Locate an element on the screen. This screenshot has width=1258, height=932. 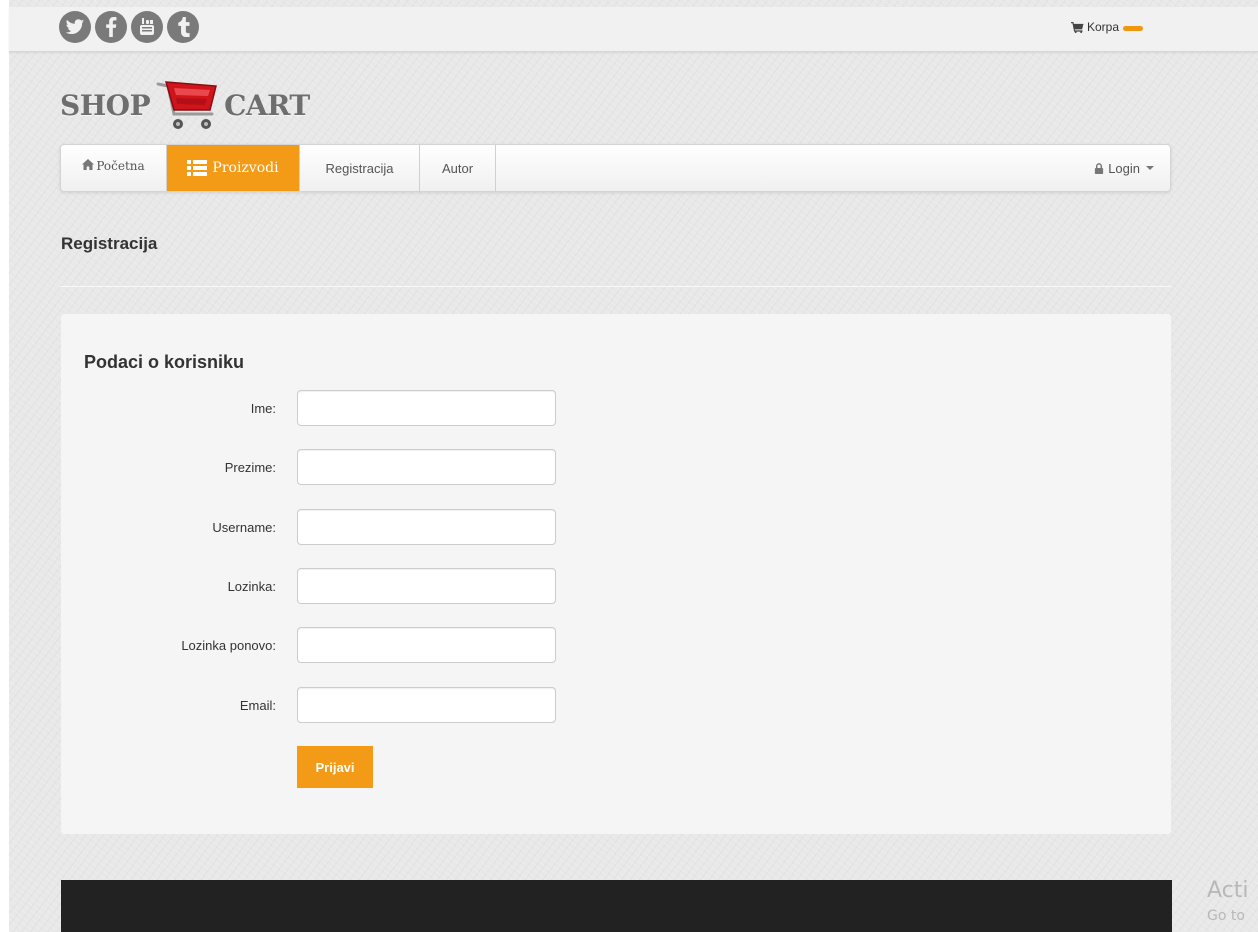
nav-item-products: Proizvodi is located at coordinates (233, 168).